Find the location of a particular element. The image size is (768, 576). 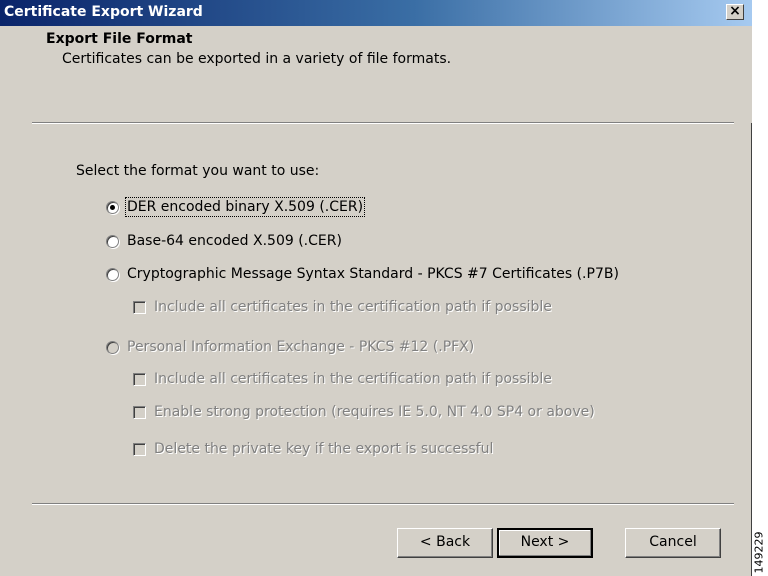

radio-der-label: DER encoded binary X.509 (.CER) is located at coordinates (245, 207).